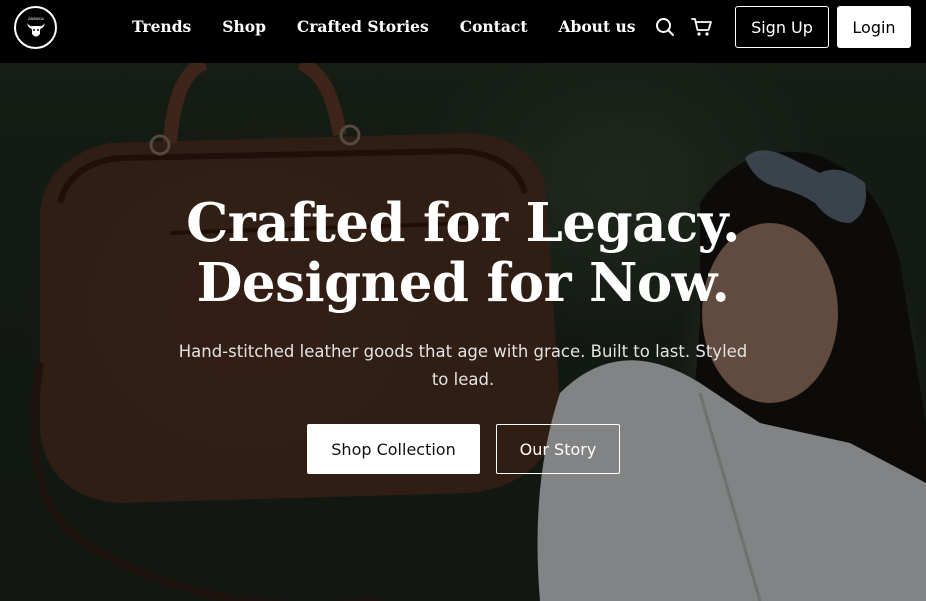 The image size is (926, 601). What do you see at coordinates (463, 223) in the screenshot?
I see `hero-title-line-1: Crafted for Legacy.` at bounding box center [463, 223].